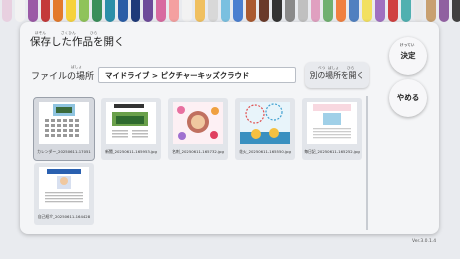  I want to click on path-field: マイドライブ > ピクチャーキッズクラウド, so click(197, 75).